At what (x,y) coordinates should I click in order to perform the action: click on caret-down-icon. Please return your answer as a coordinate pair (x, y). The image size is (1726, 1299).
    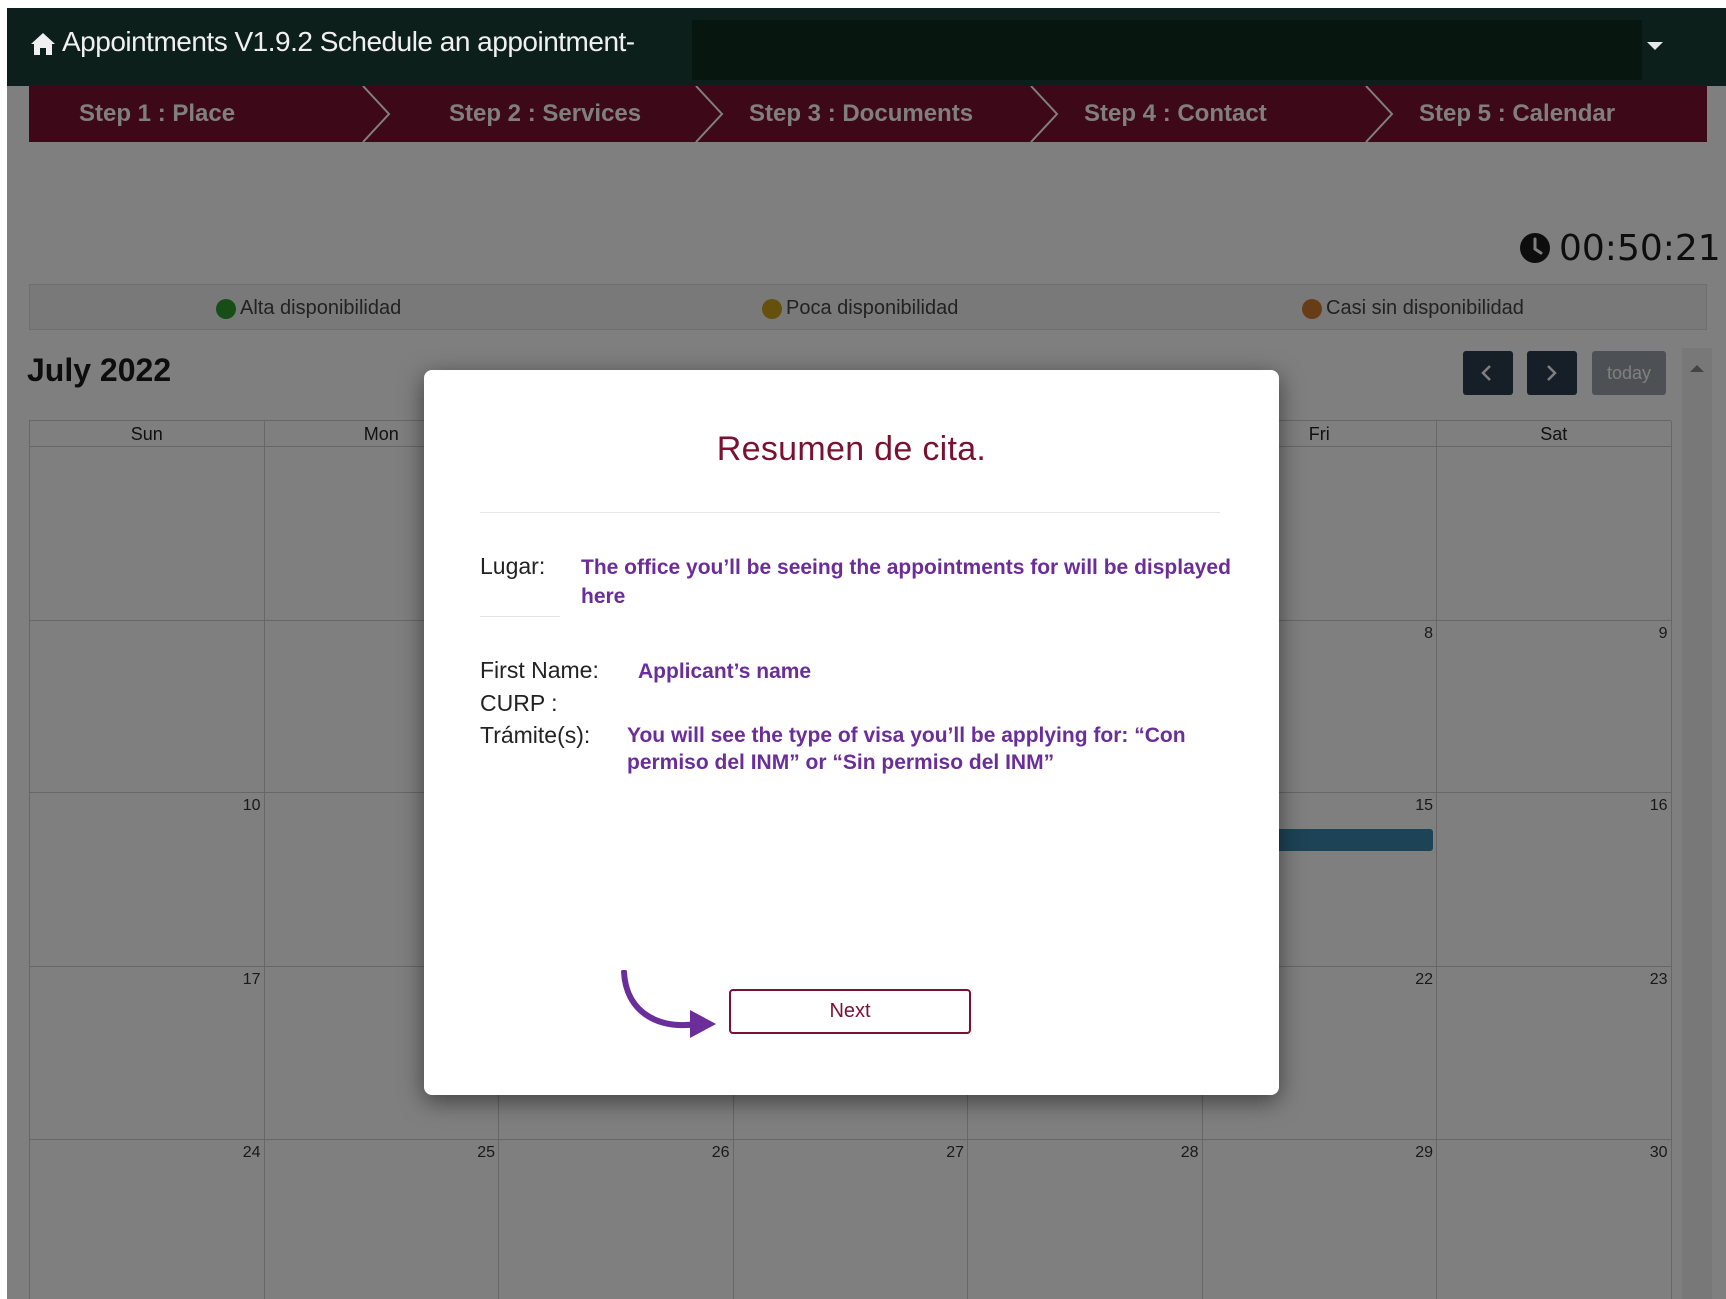
    Looking at the image, I should click on (1655, 46).